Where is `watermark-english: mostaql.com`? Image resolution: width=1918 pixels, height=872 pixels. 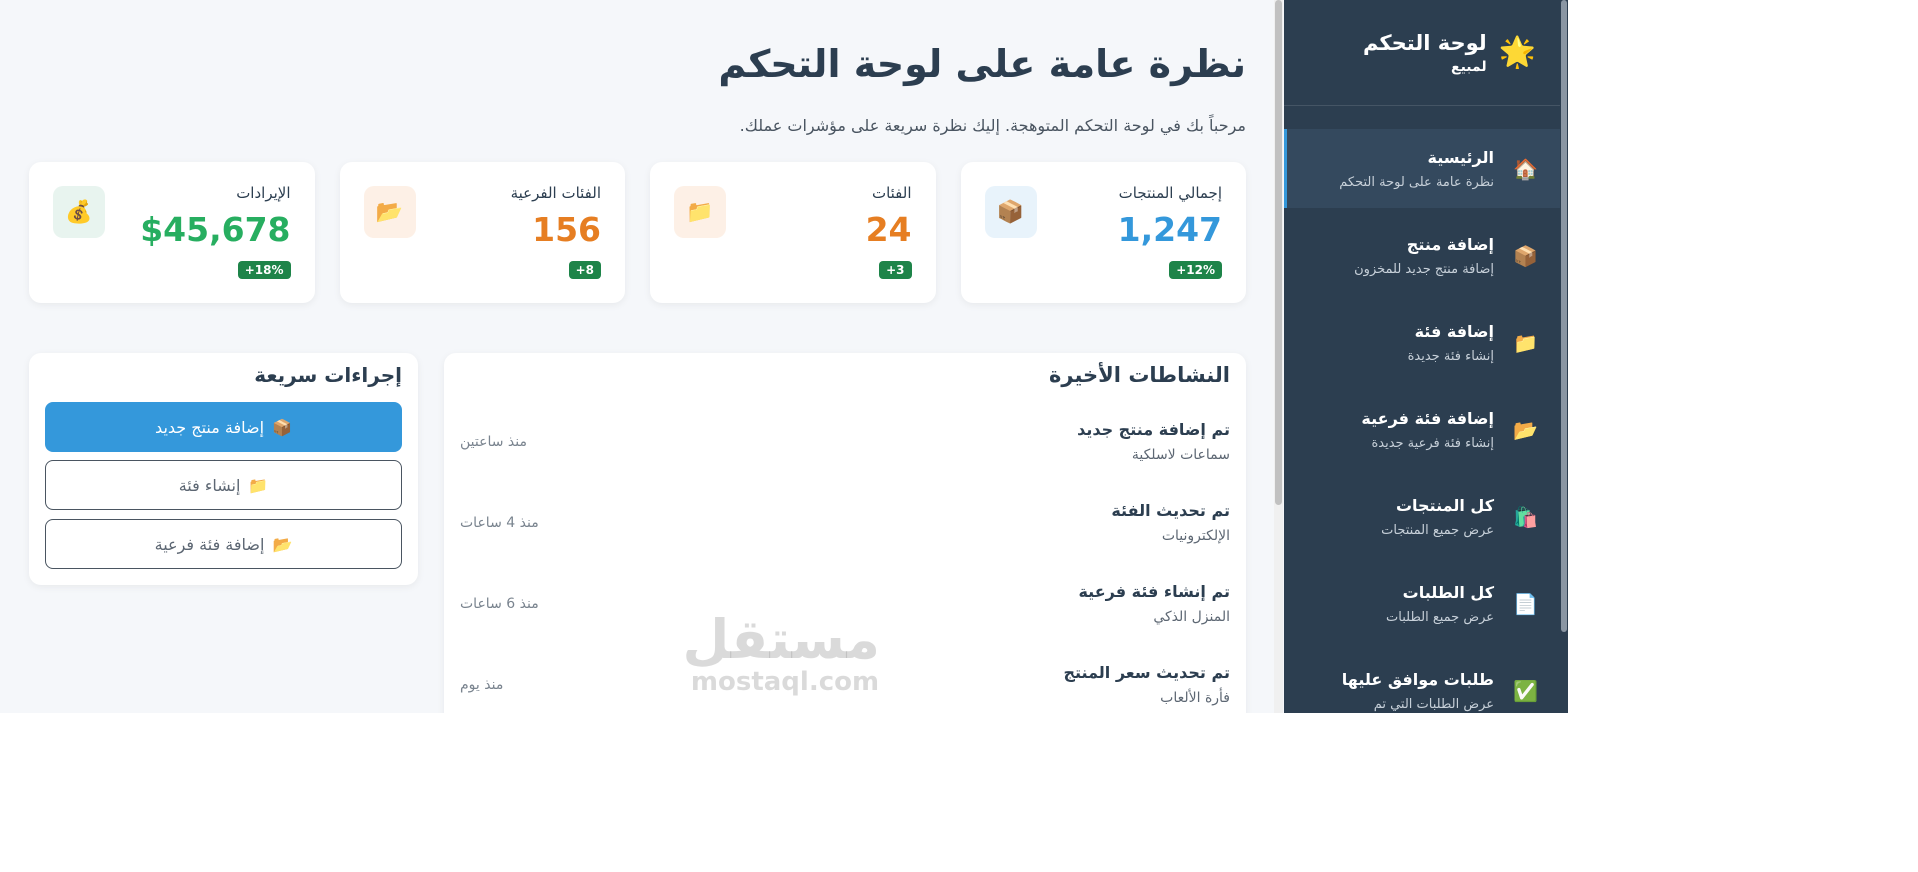 watermark-english: mostaql.com is located at coordinates (785, 682).